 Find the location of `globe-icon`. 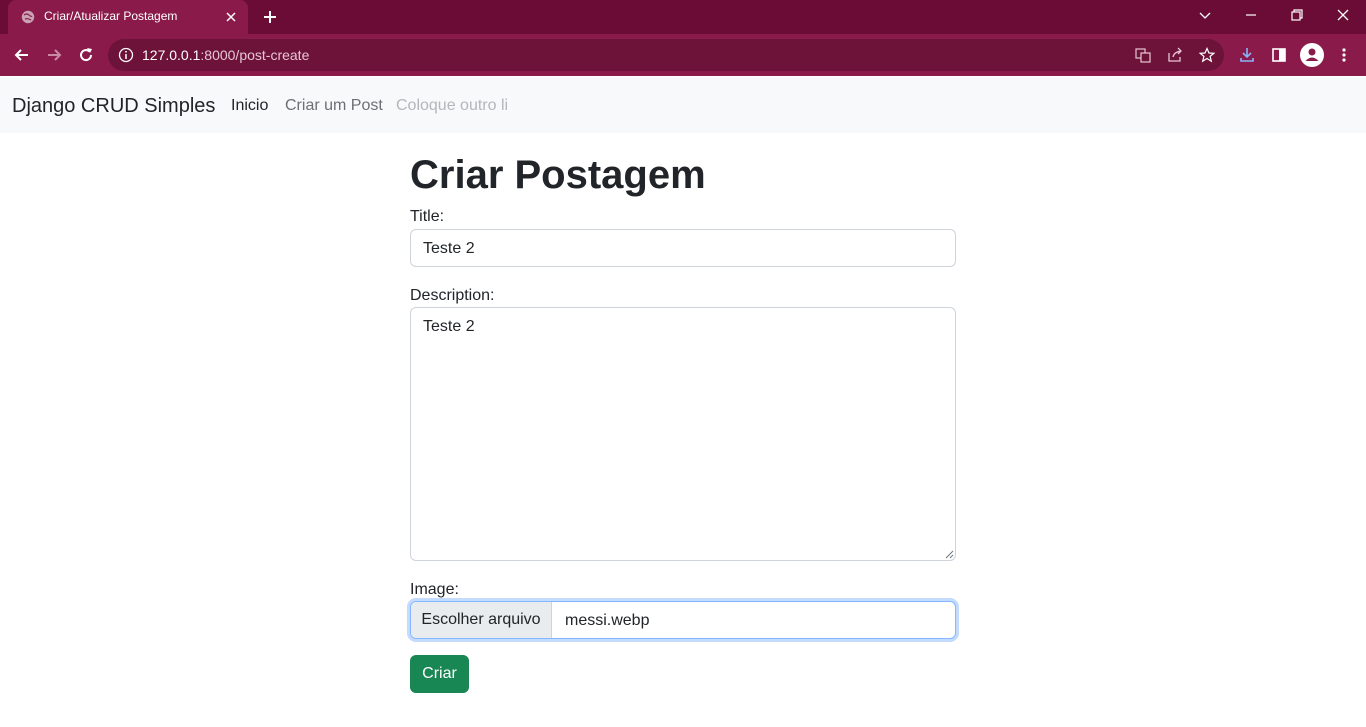

globe-icon is located at coordinates (28, 17).